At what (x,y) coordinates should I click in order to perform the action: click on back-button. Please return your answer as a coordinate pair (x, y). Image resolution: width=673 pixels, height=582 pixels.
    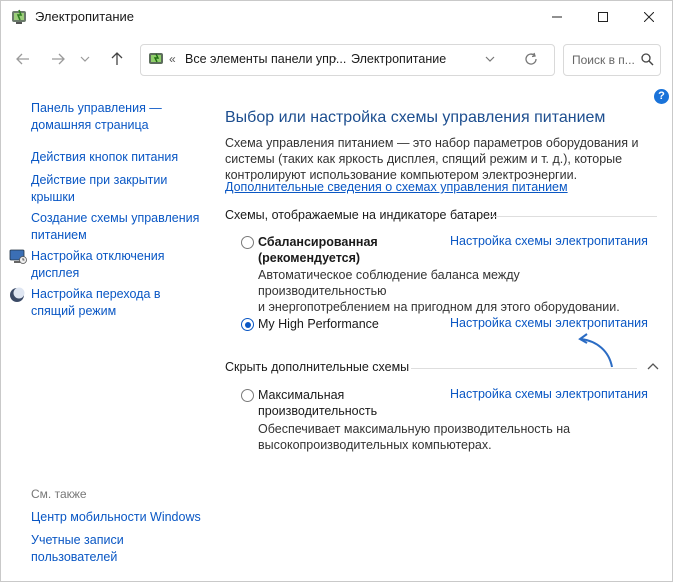
    Looking at the image, I should click on (23, 59).